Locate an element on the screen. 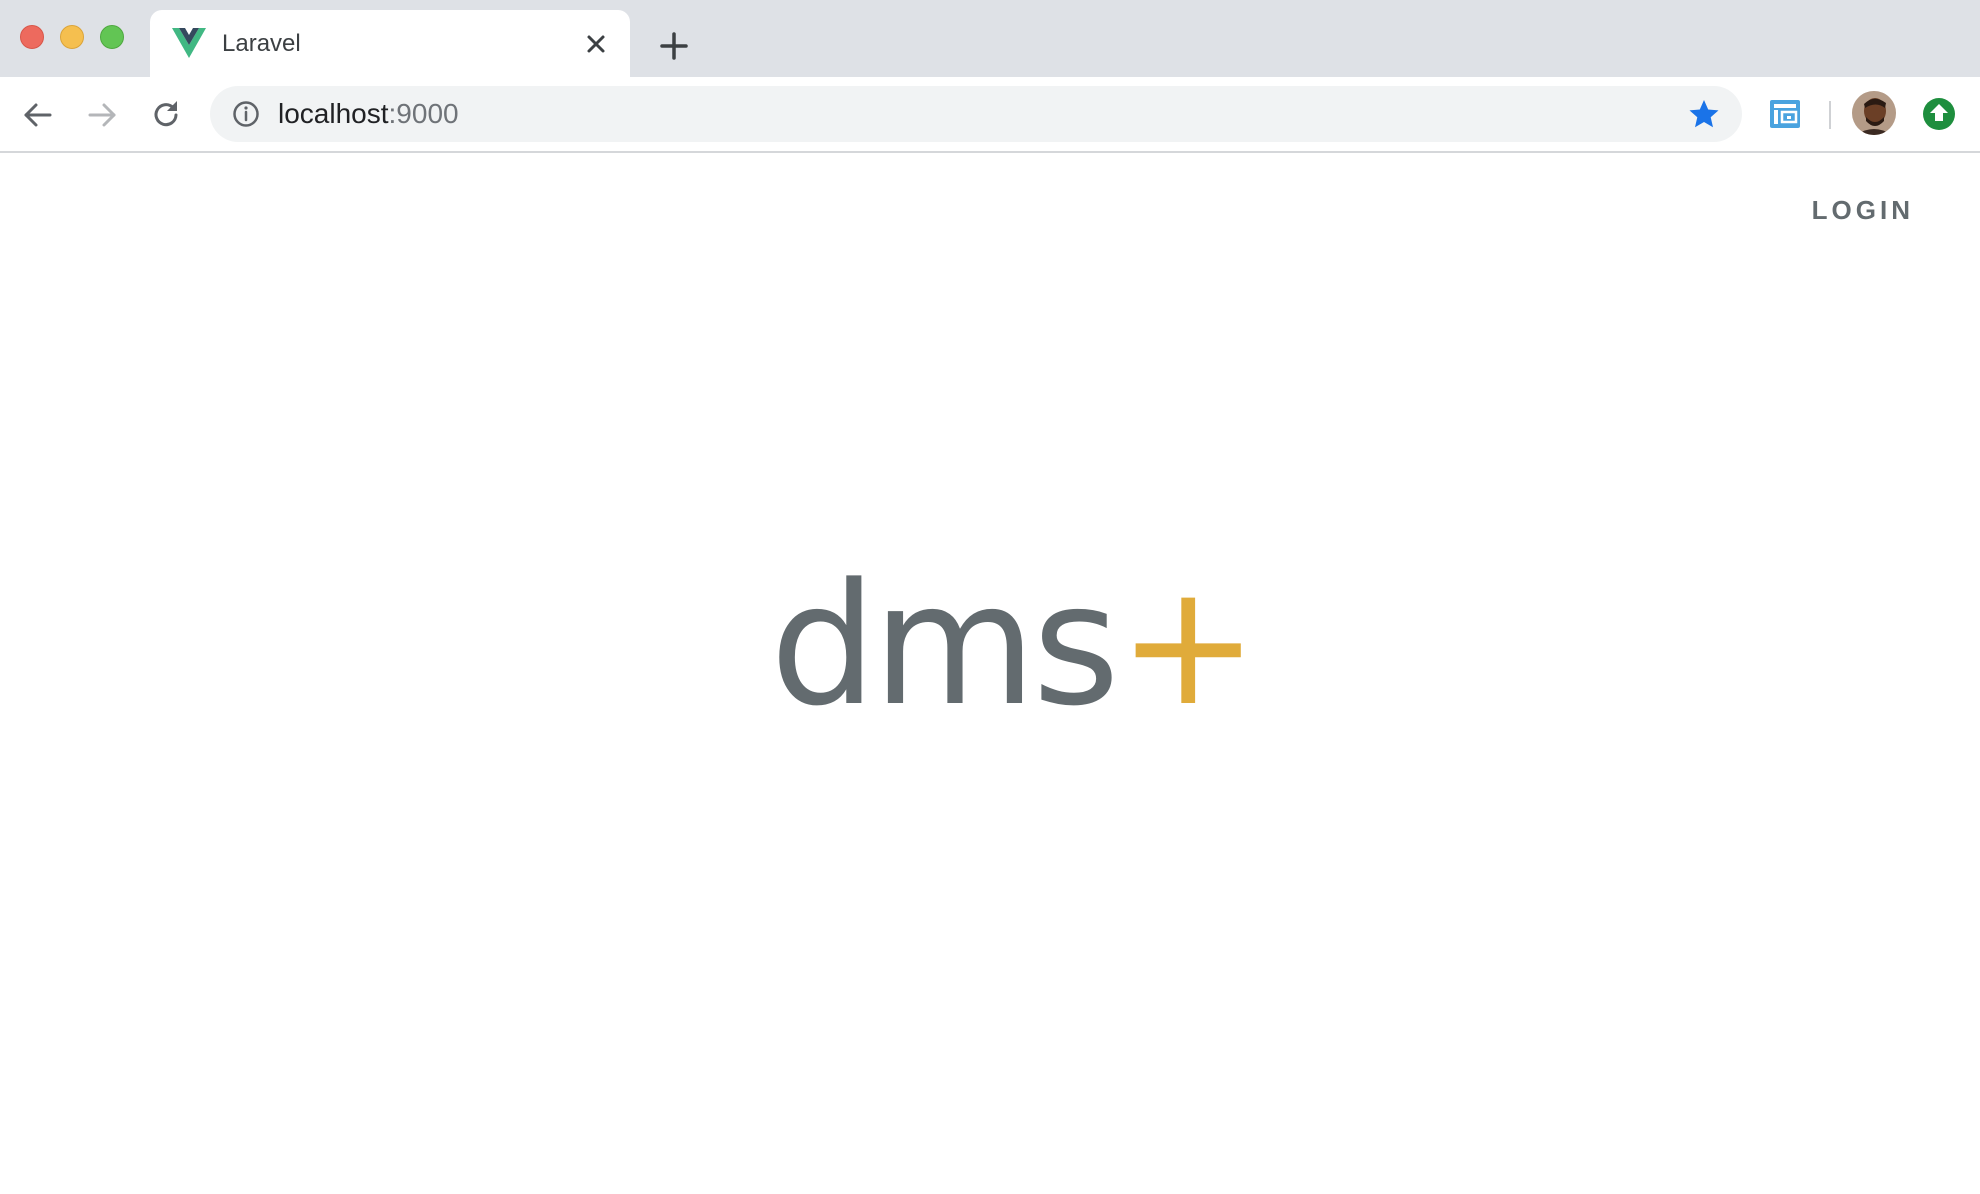  browser-tab: Laravel is located at coordinates (390, 43).